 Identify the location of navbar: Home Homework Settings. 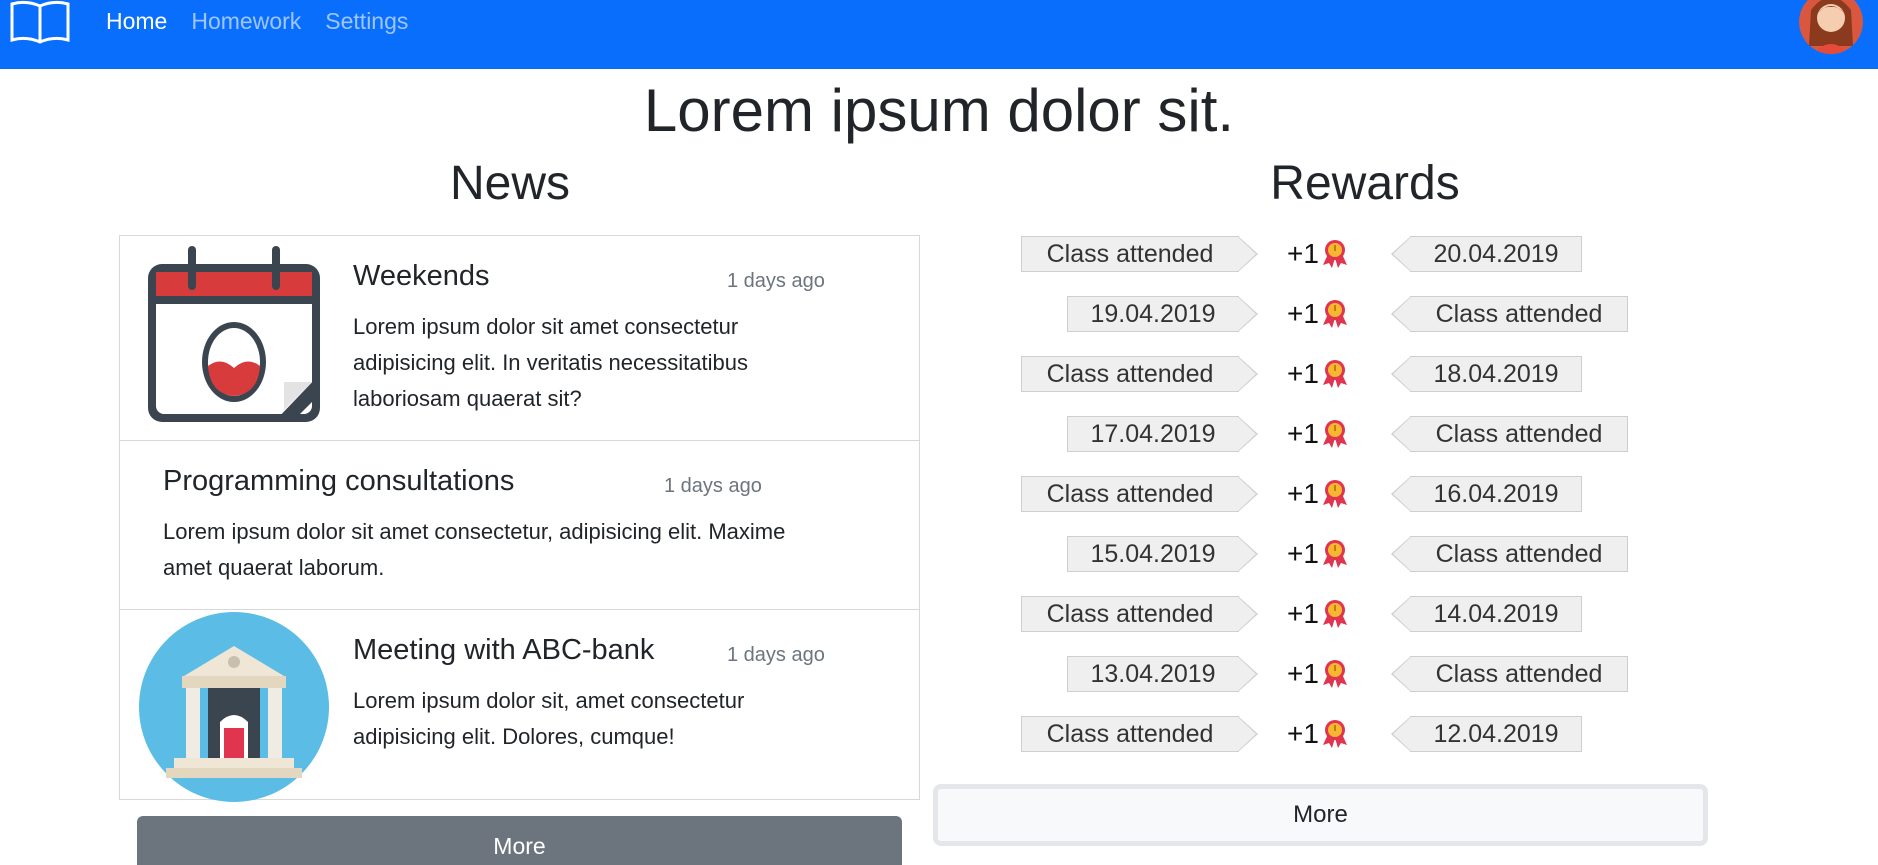
(939, 34).